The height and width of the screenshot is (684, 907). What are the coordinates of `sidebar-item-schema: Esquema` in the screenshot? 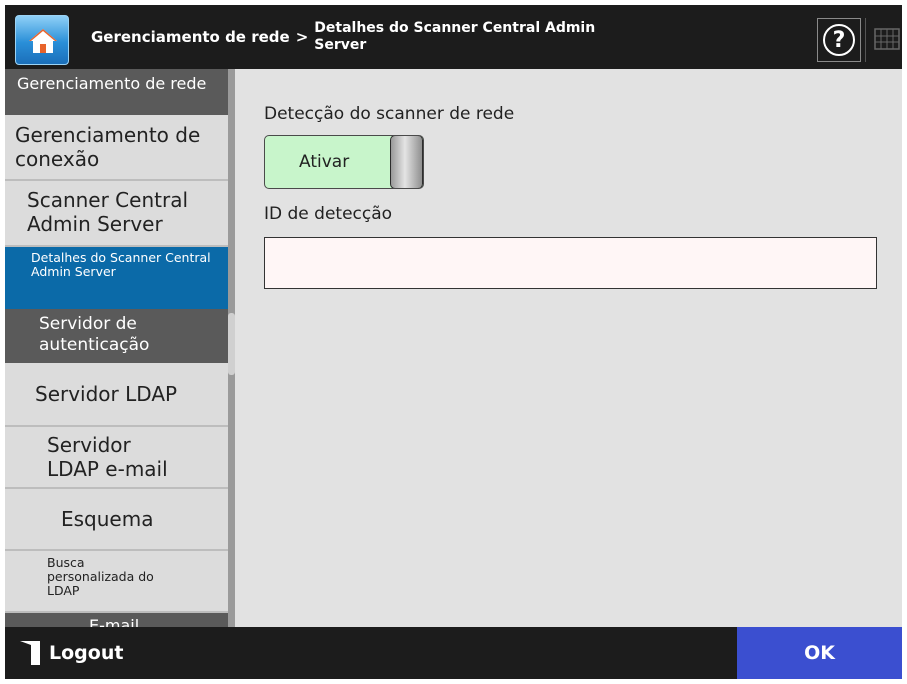 It's located at (117, 520).